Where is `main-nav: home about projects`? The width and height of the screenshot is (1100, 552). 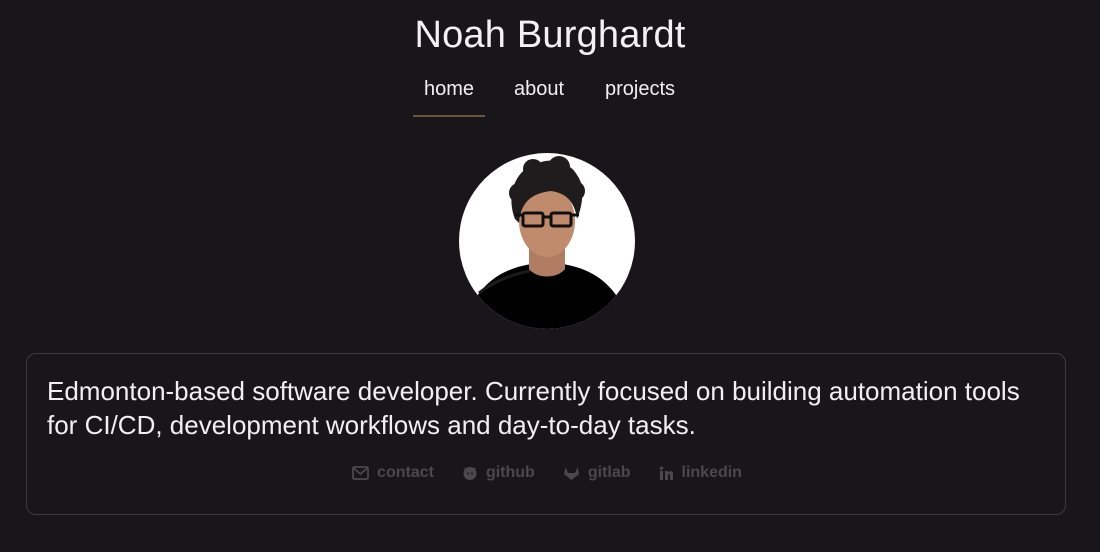
main-nav: home about projects is located at coordinates (550, 95).